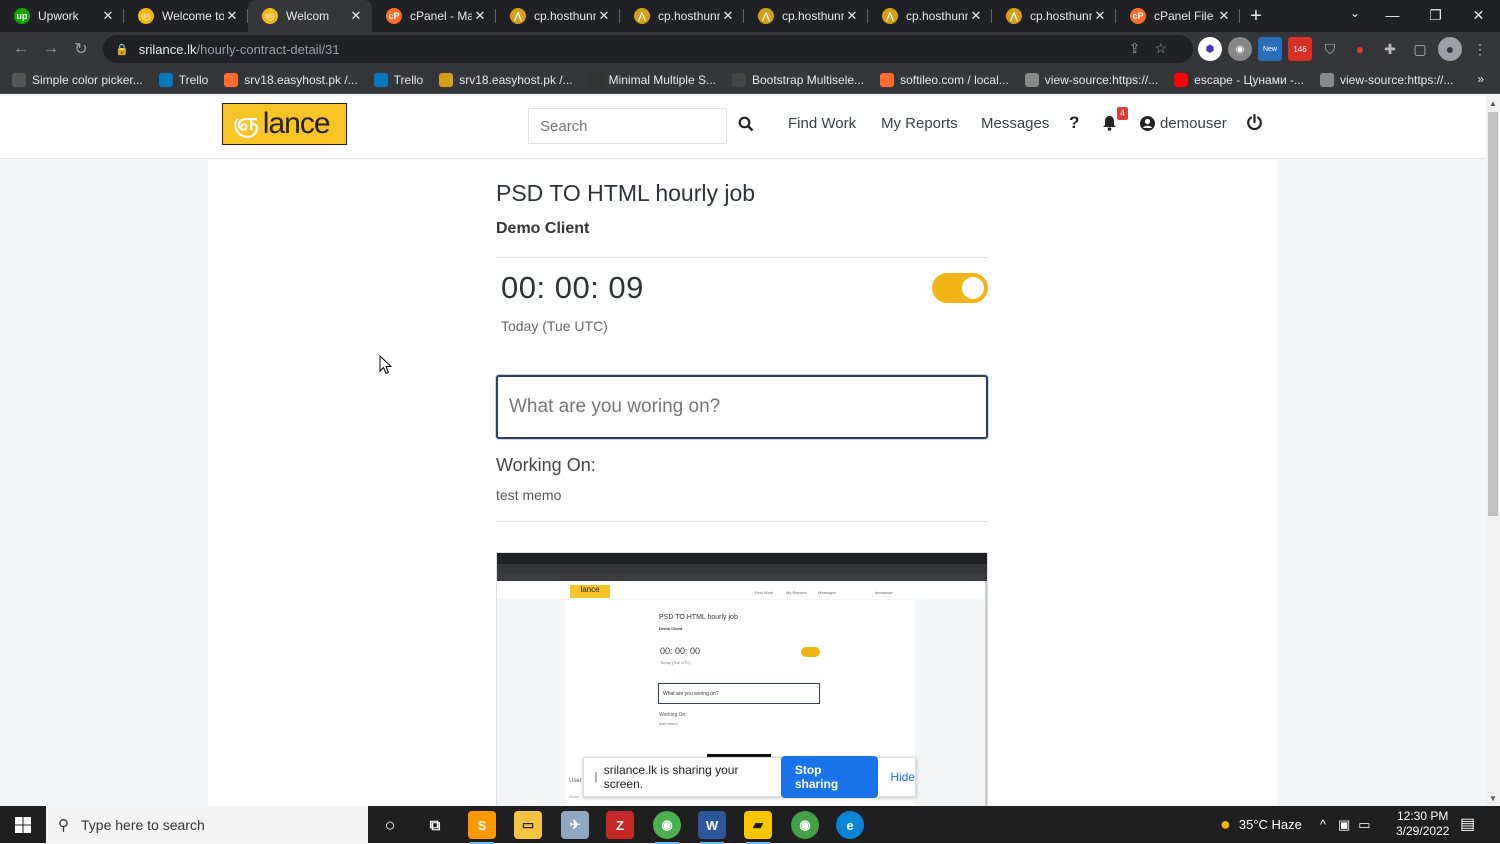 Image resolution: width=1500 pixels, height=844 pixels. I want to click on shield-icon: ⛉, so click(1330, 49).